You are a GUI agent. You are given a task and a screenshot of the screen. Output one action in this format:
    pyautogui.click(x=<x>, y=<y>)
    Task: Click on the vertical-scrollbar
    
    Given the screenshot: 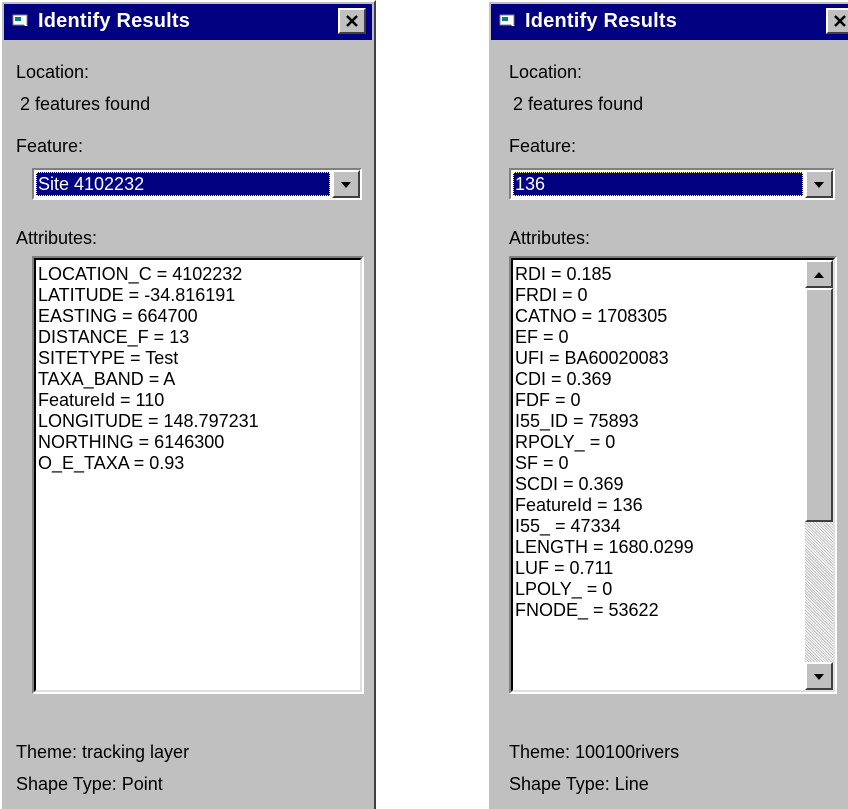 What is the action you would take?
    pyautogui.click(x=819, y=475)
    